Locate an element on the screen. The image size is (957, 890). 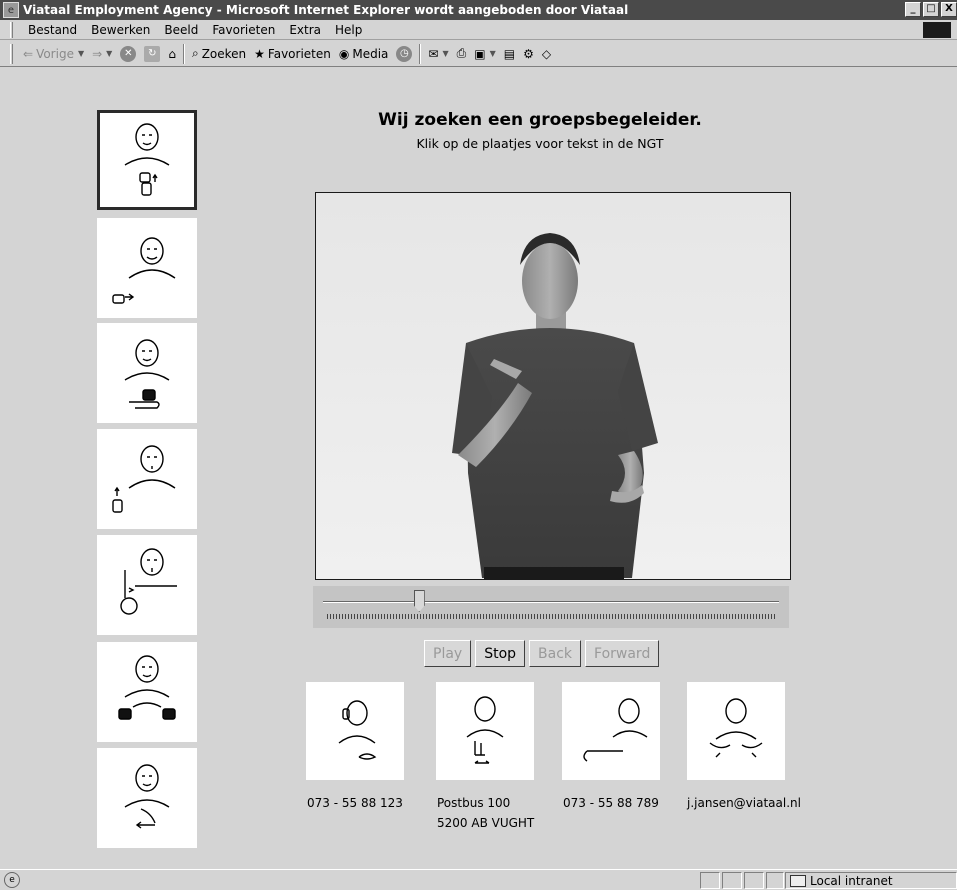
sign-glyph-3-icon is located at coordinates (147, 374).